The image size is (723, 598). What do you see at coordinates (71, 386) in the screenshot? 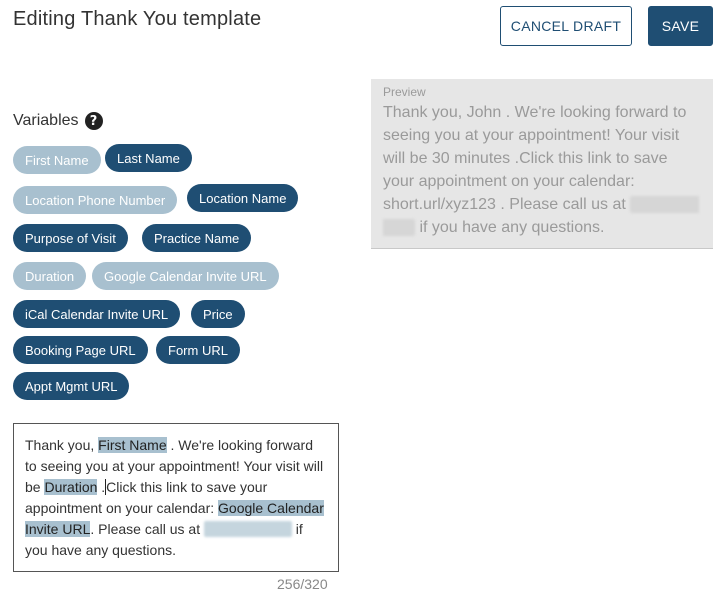
I see `variable-appt-mgmt-url: Appt Mgmt URL` at bounding box center [71, 386].